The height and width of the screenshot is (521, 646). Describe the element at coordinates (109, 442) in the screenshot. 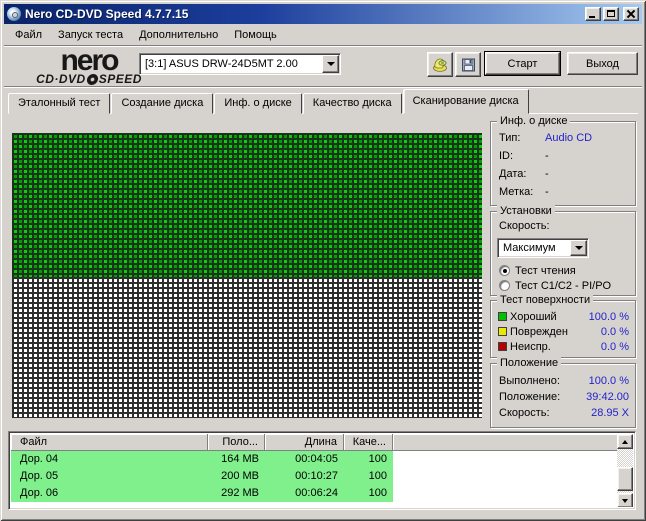

I see `column-header-file: Файл` at that location.